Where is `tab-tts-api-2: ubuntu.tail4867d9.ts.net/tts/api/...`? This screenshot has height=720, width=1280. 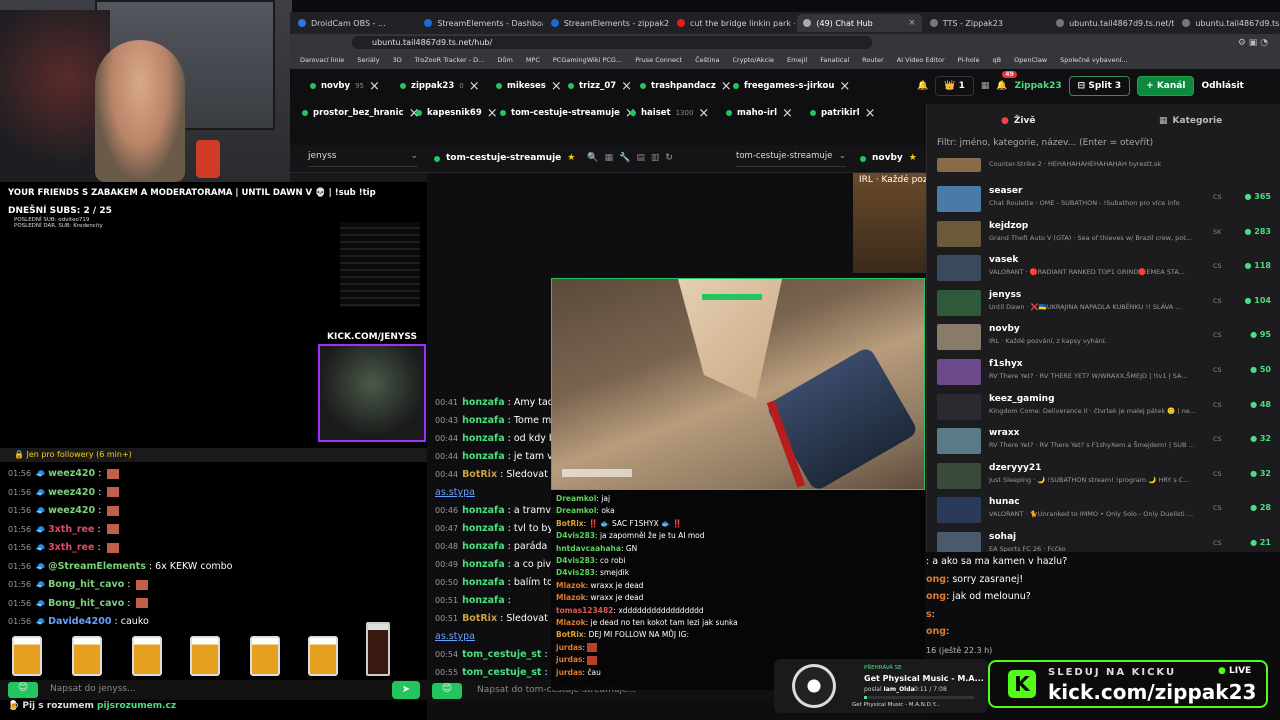
tab-tts-api-2: ubuntu.tail4867d9.ts.net/tts/api/... is located at coordinates (1228, 23).